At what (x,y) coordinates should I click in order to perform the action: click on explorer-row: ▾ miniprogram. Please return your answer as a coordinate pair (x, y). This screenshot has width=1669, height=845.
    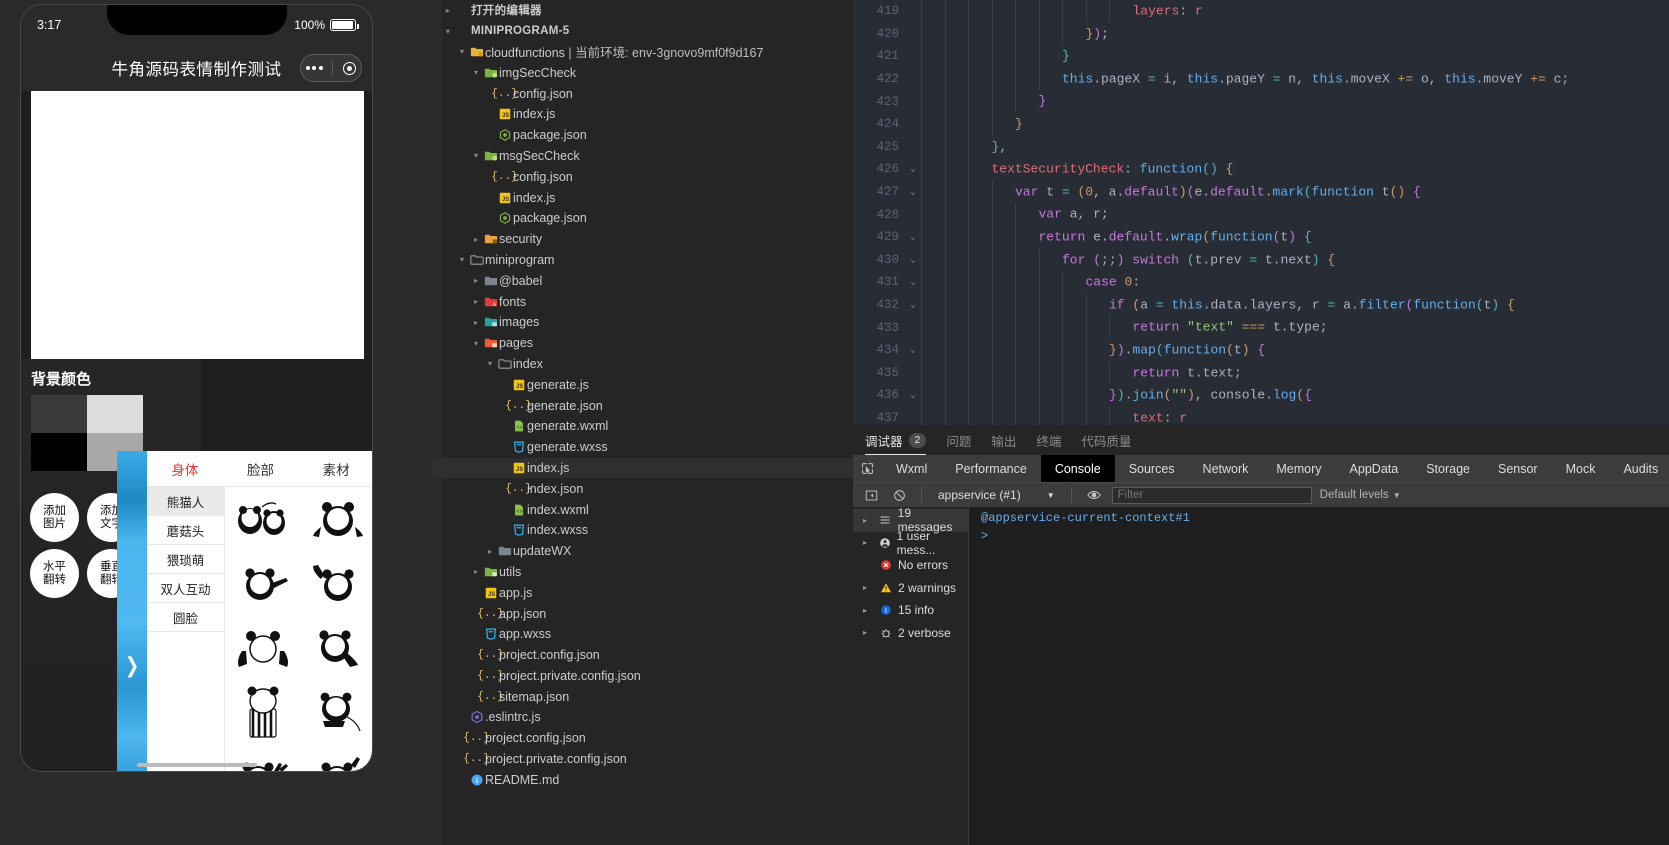
    Looking at the image, I should click on (642, 260).